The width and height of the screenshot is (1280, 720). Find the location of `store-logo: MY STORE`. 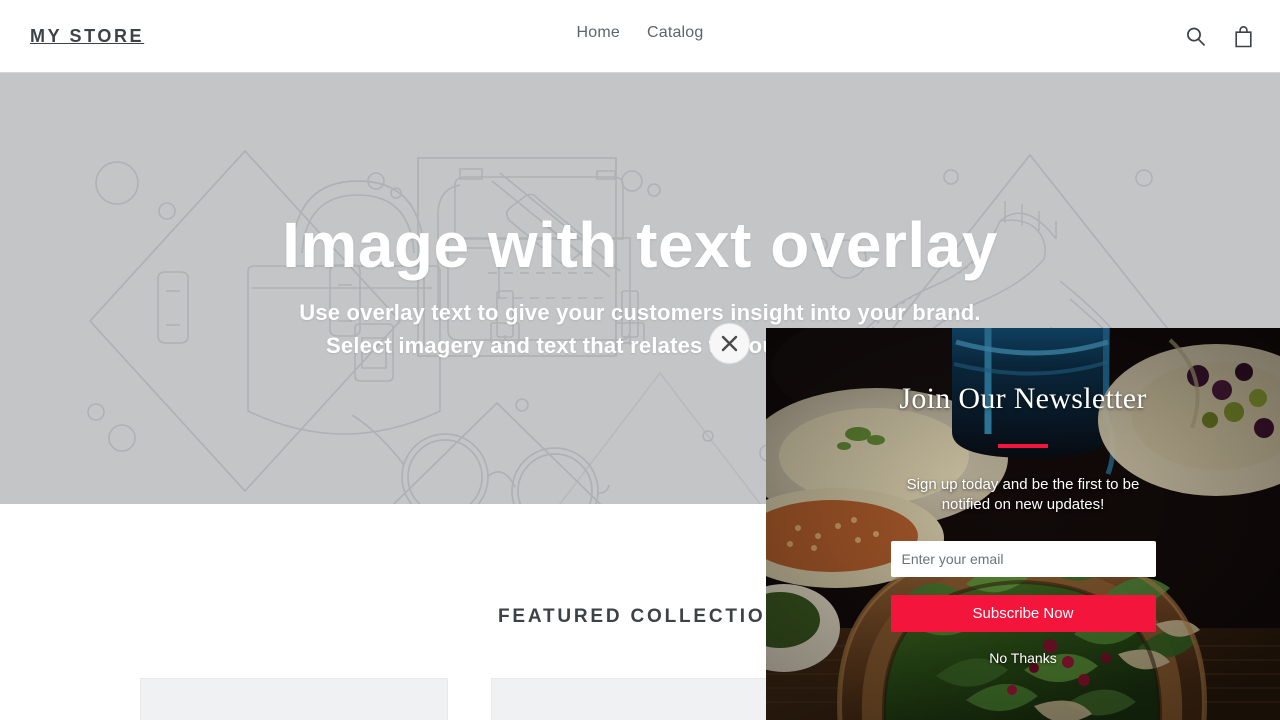

store-logo: MY STORE is located at coordinates (87, 36).